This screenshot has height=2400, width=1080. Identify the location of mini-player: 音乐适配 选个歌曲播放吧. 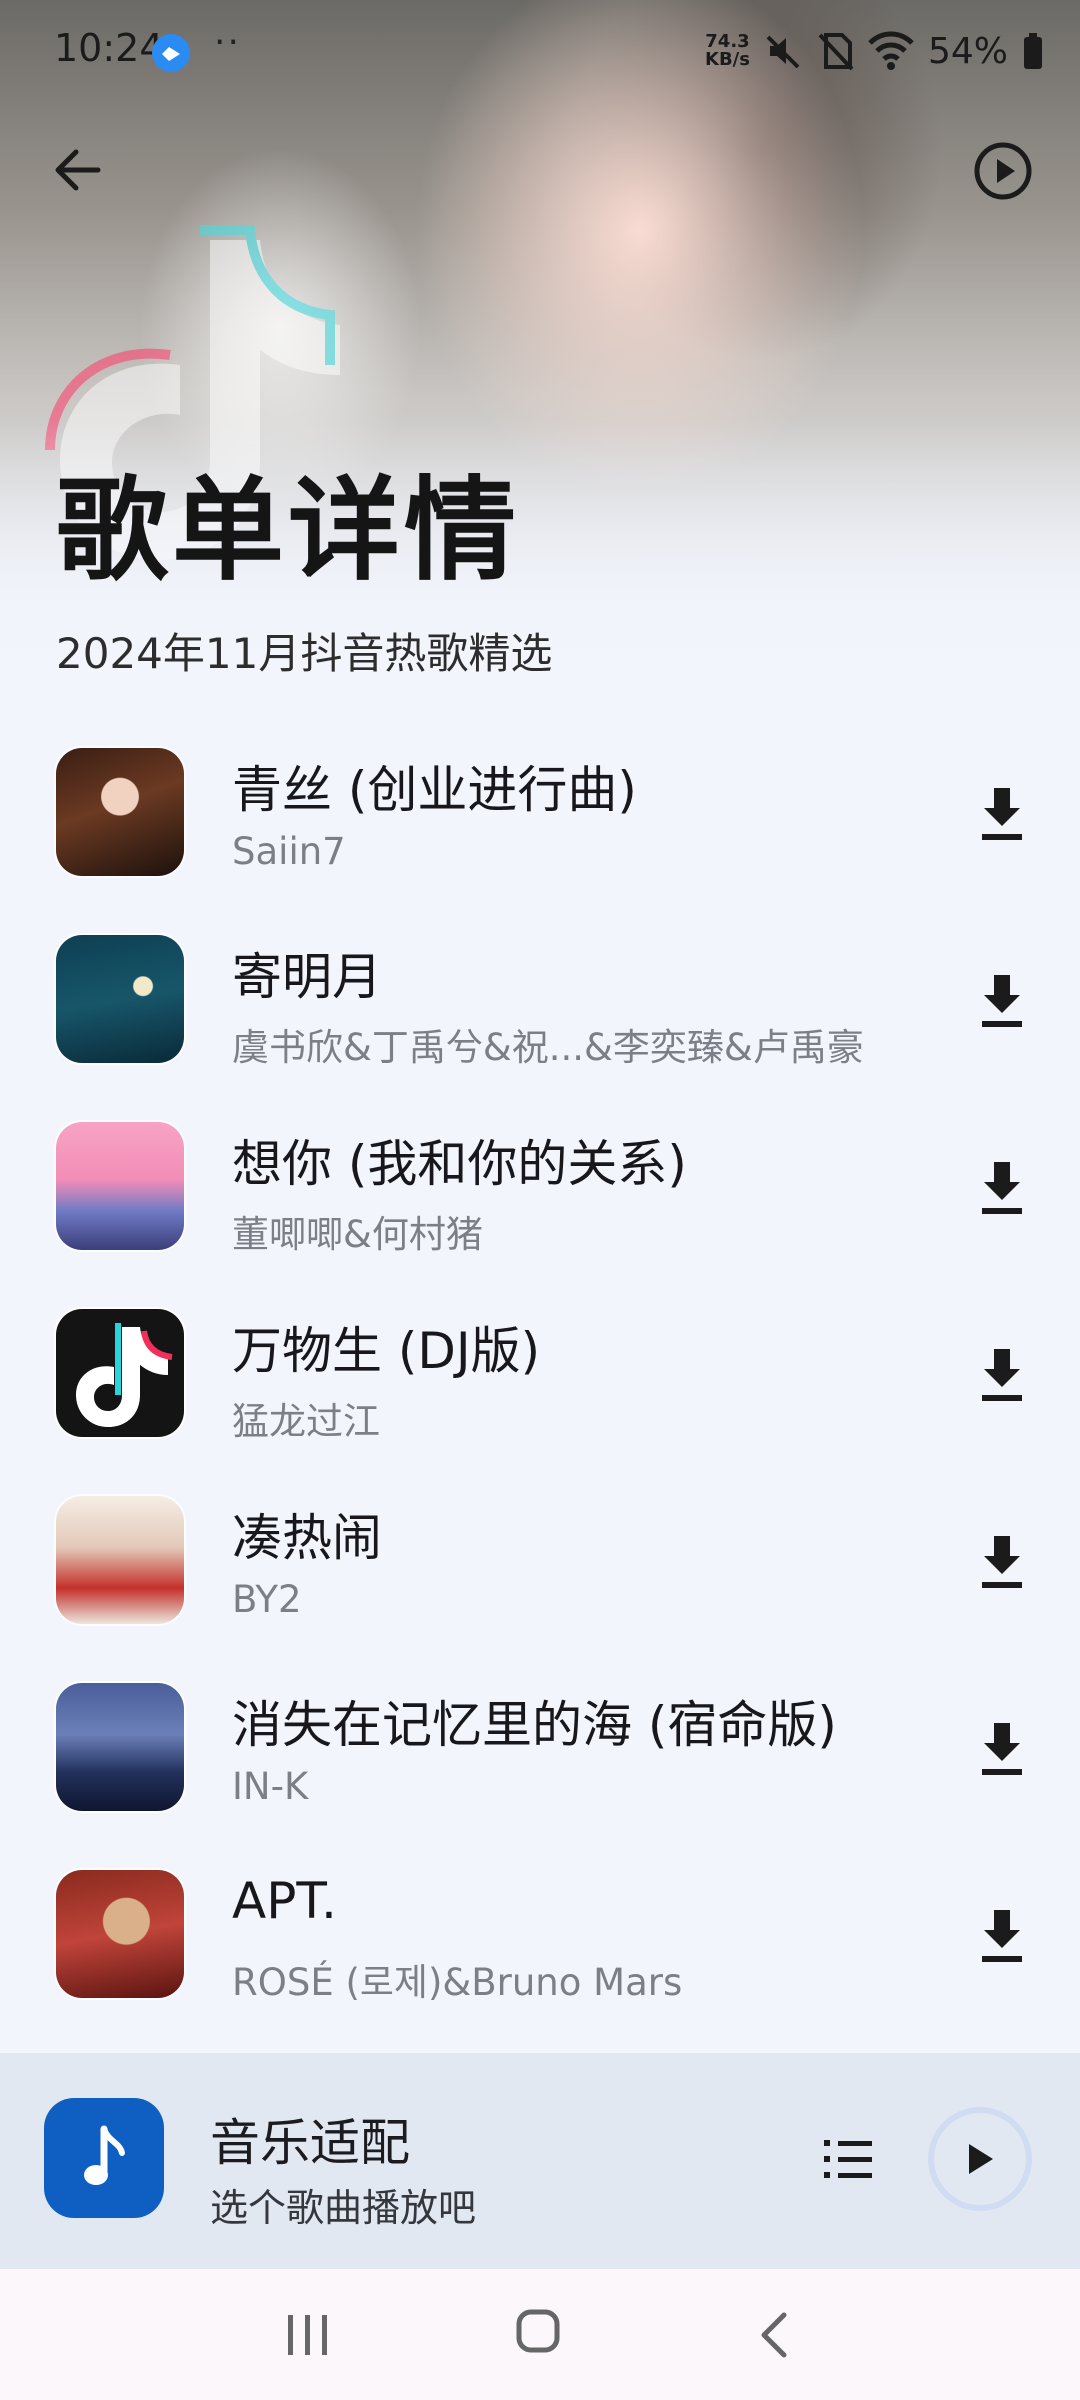
(540, 2161).